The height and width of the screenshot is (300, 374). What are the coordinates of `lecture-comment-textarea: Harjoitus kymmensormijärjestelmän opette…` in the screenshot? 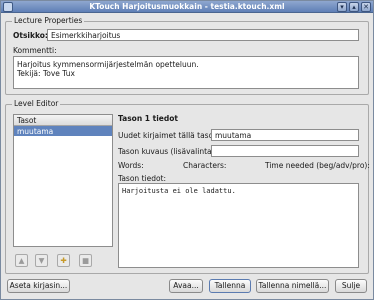 It's located at (186, 72).